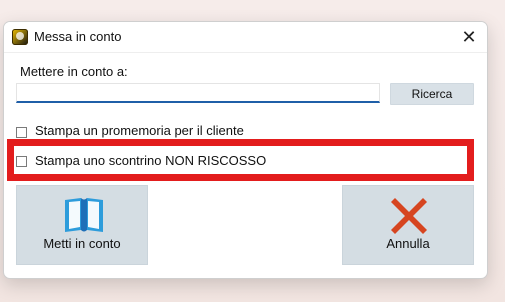 This screenshot has width=505, height=302. What do you see at coordinates (21, 161) in the screenshot?
I see `unpaid-receipt-checkbox` at bounding box center [21, 161].